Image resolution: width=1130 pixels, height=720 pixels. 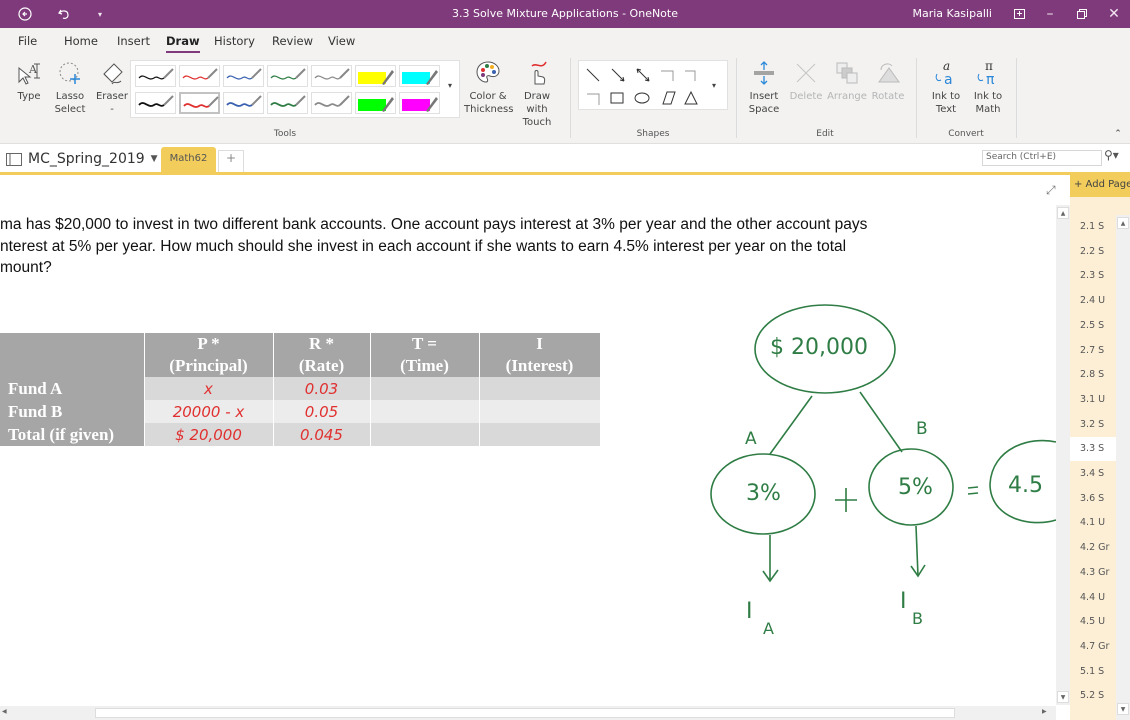 I want to click on rotate-label: Rotate, so click(x=888, y=96).